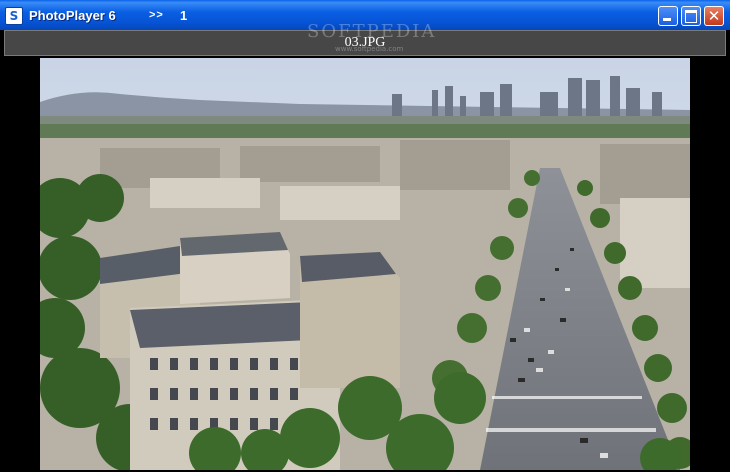 The image size is (730, 472). I want to click on maximize-button, so click(691, 16).